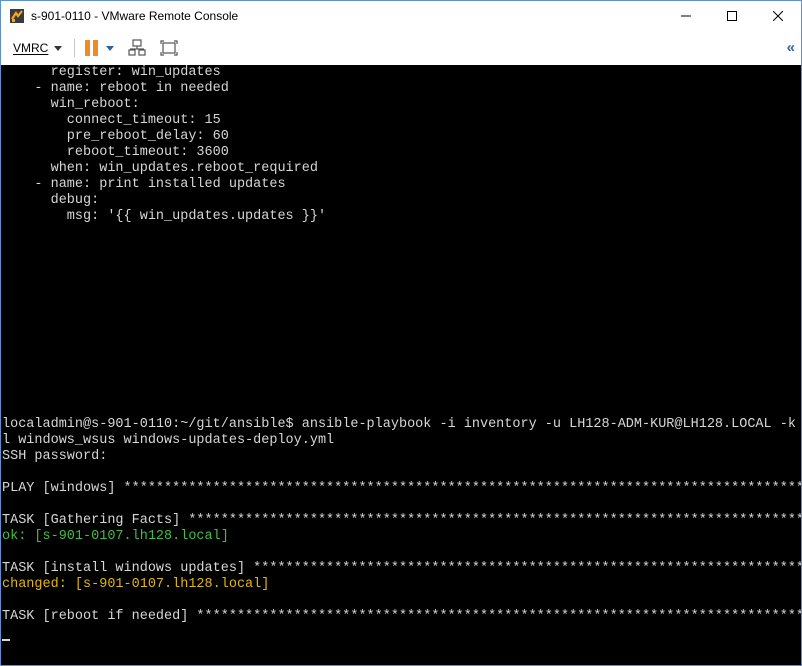  What do you see at coordinates (75, 48) in the screenshot?
I see `toolbar-divider` at bounding box center [75, 48].